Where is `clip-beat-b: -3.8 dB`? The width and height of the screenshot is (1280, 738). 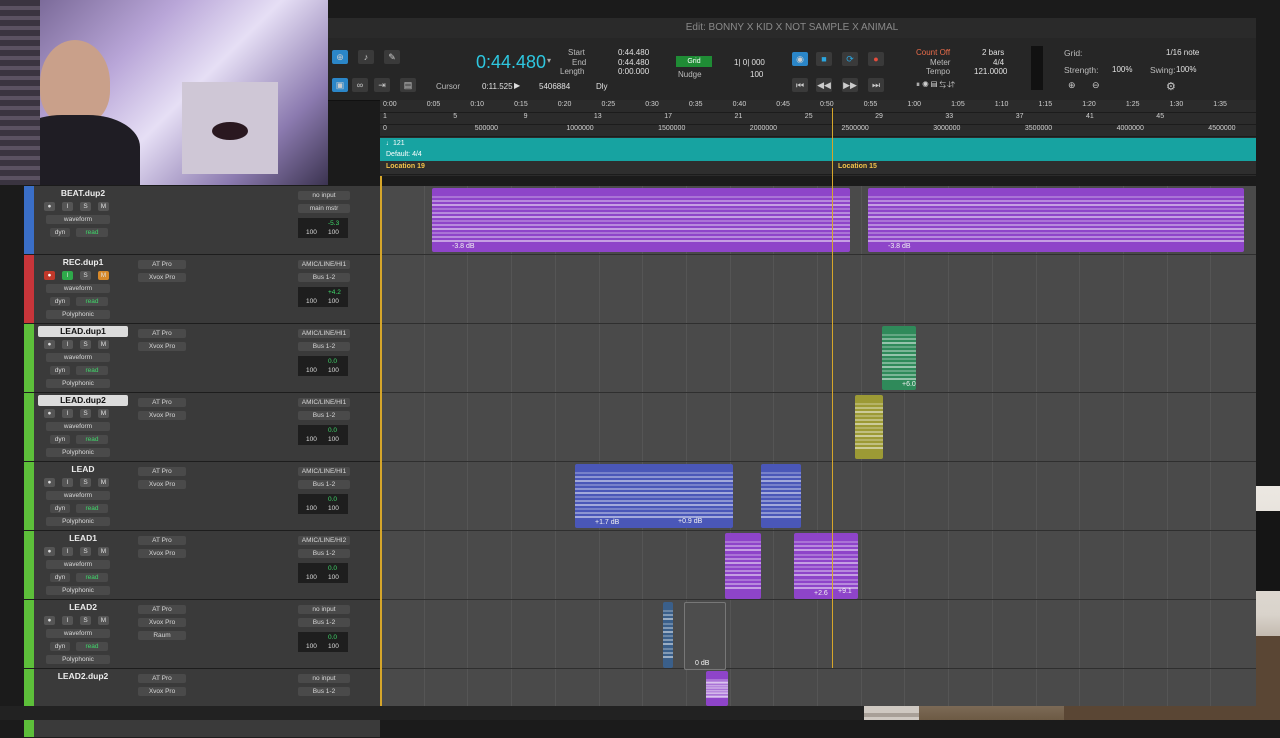
clip-beat-b: -3.8 dB is located at coordinates (1056, 220).